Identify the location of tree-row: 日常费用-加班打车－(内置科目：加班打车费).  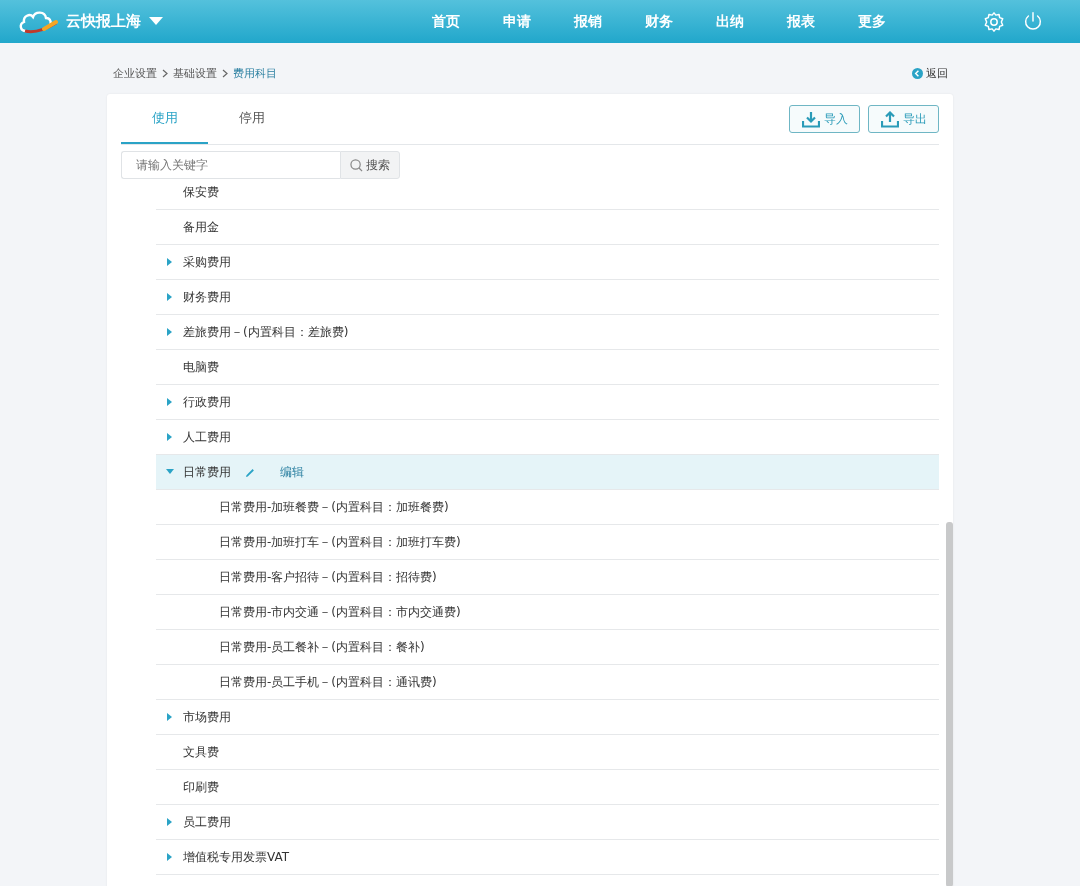
(547, 542).